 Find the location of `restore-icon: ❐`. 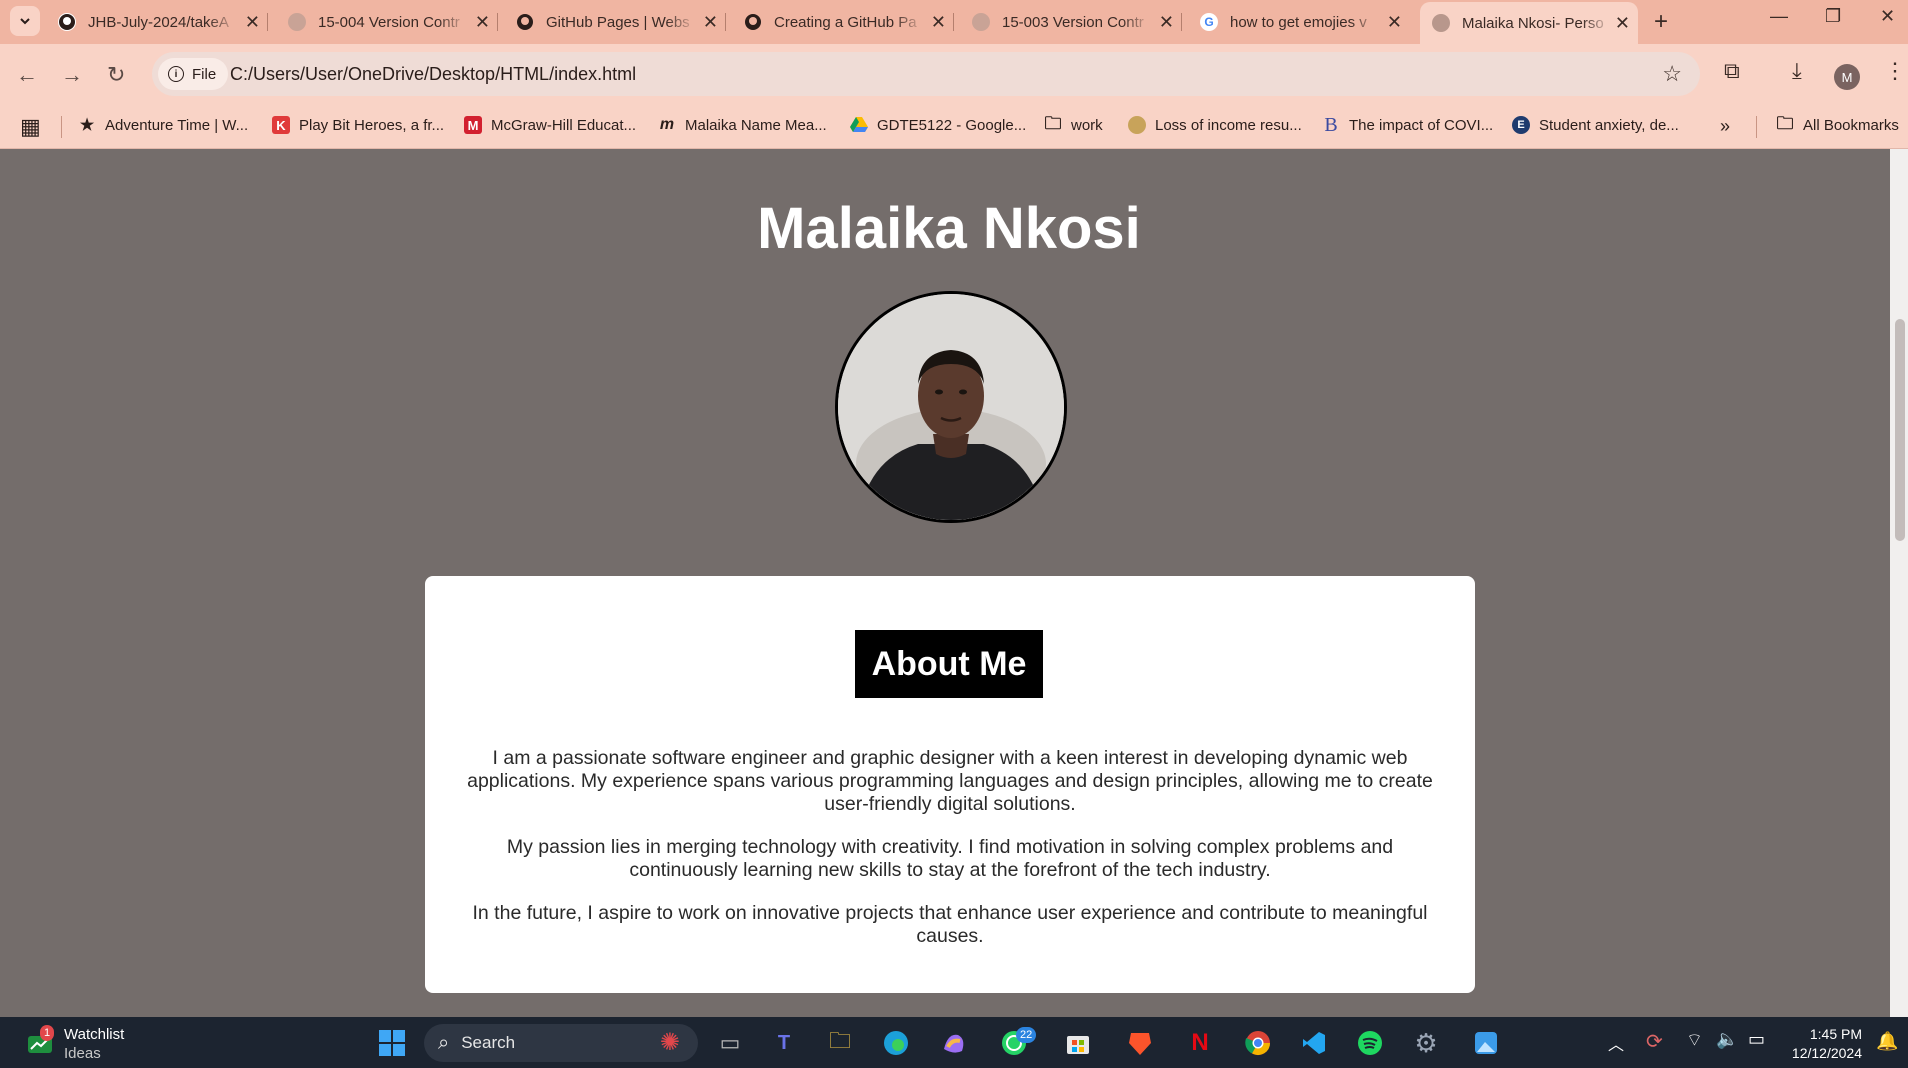

restore-icon: ❐ is located at coordinates (1833, 16).